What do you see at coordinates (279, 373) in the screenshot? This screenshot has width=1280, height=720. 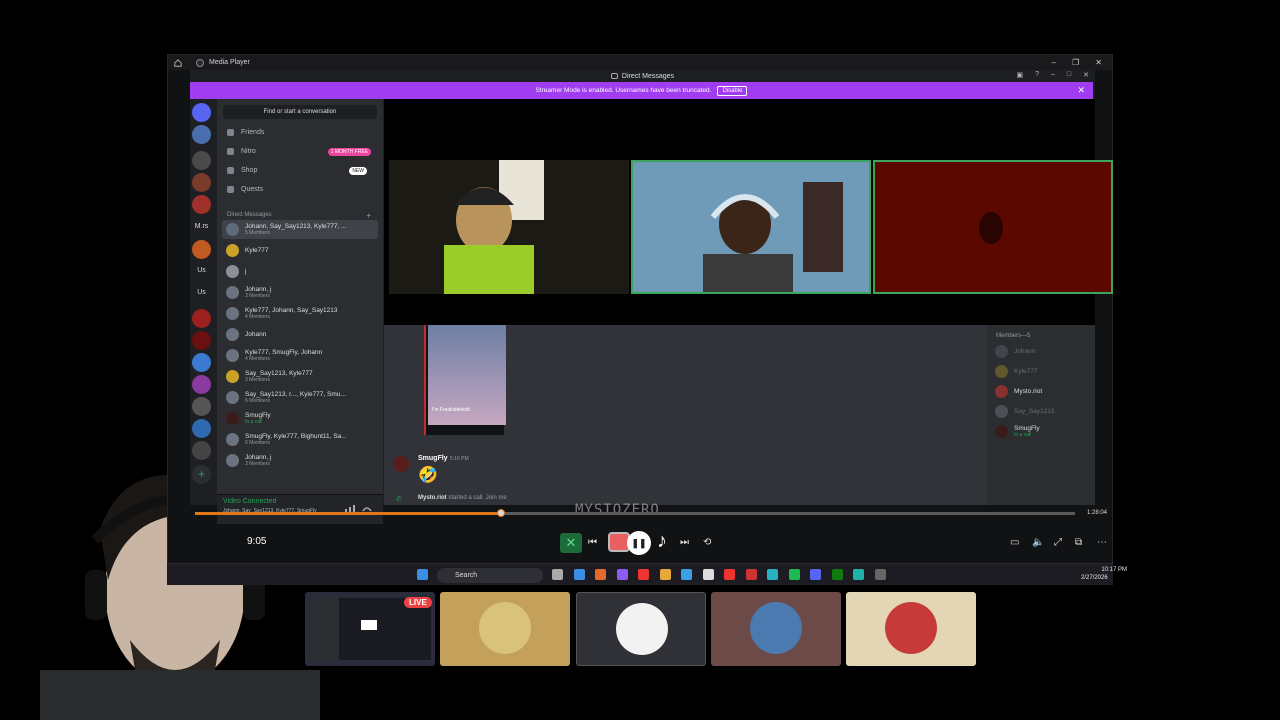 I see `dm-item-name: Say_Say1213, Kyle777` at bounding box center [279, 373].